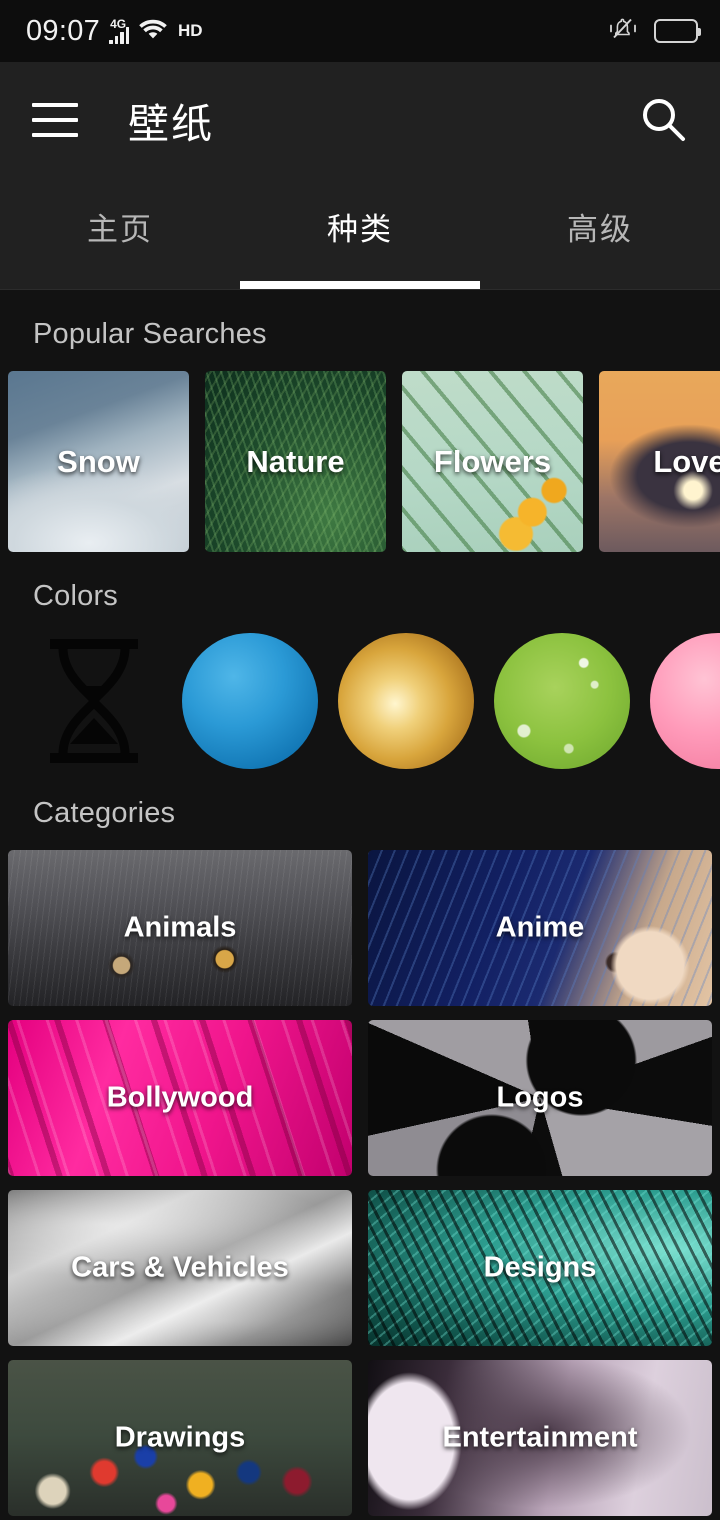  What do you see at coordinates (120, 233) in the screenshot?
I see `tab-home: 主页` at bounding box center [120, 233].